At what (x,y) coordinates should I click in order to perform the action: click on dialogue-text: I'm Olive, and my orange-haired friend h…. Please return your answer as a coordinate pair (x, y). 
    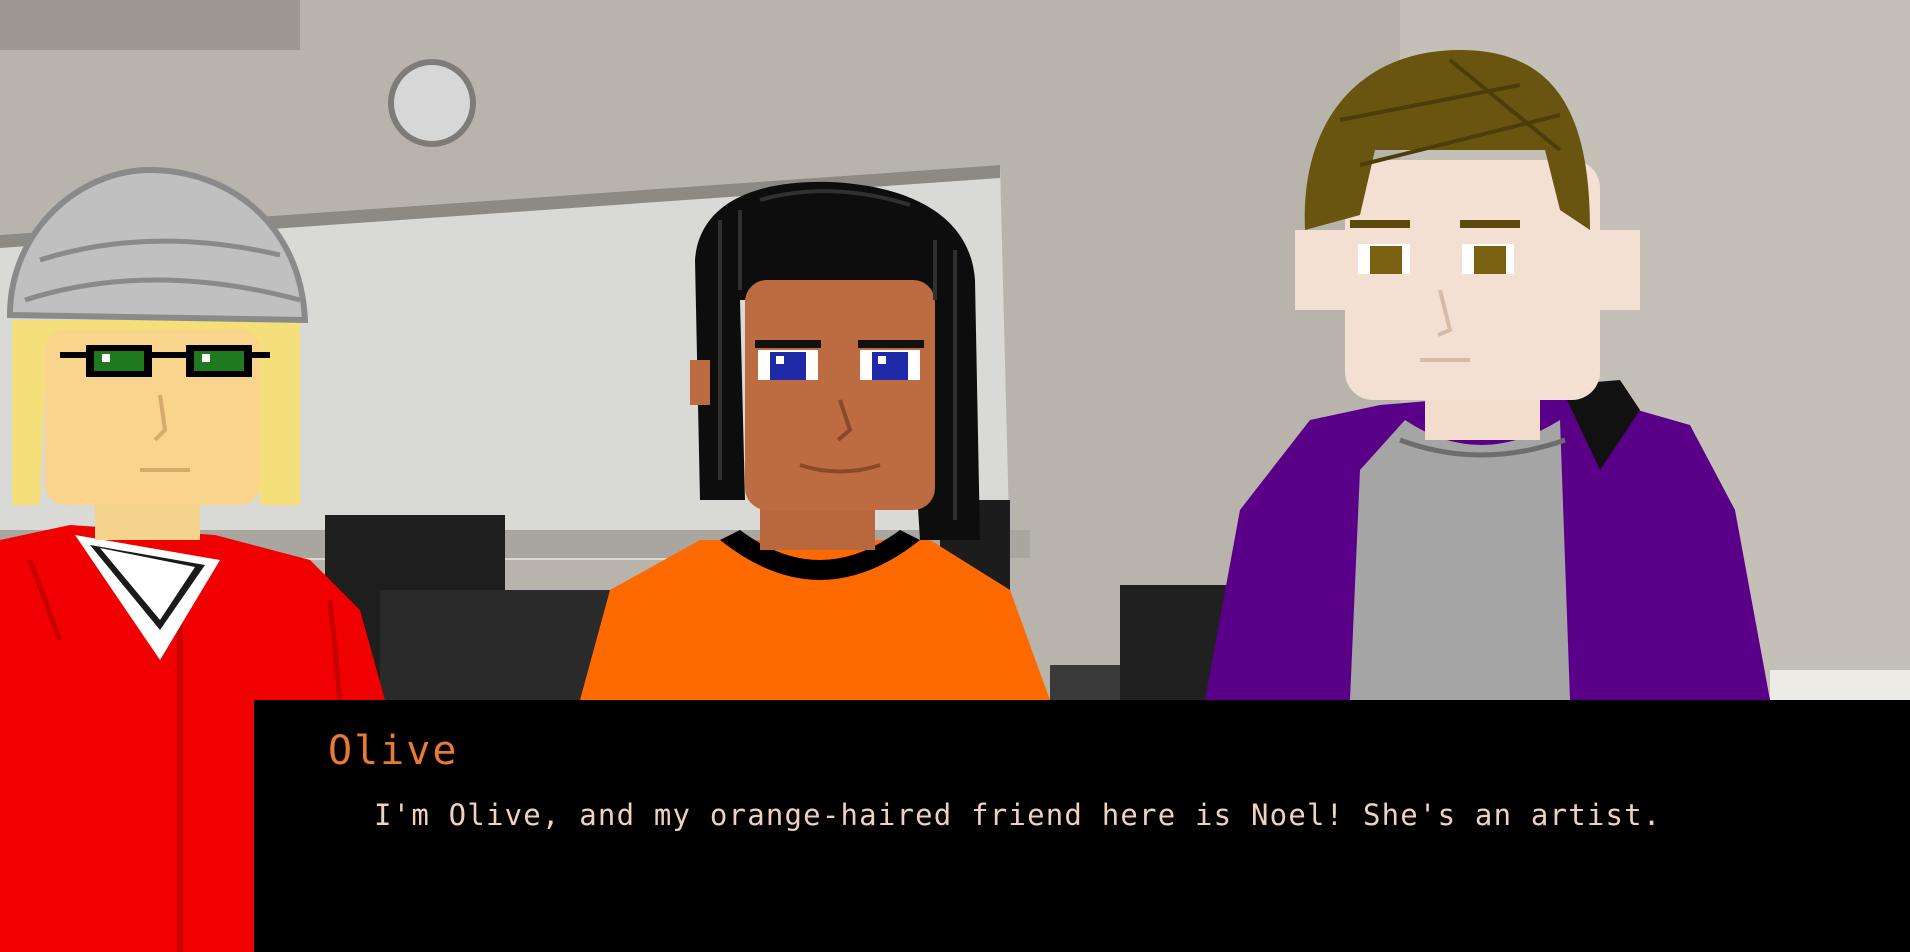
    Looking at the image, I should click on (1018, 815).